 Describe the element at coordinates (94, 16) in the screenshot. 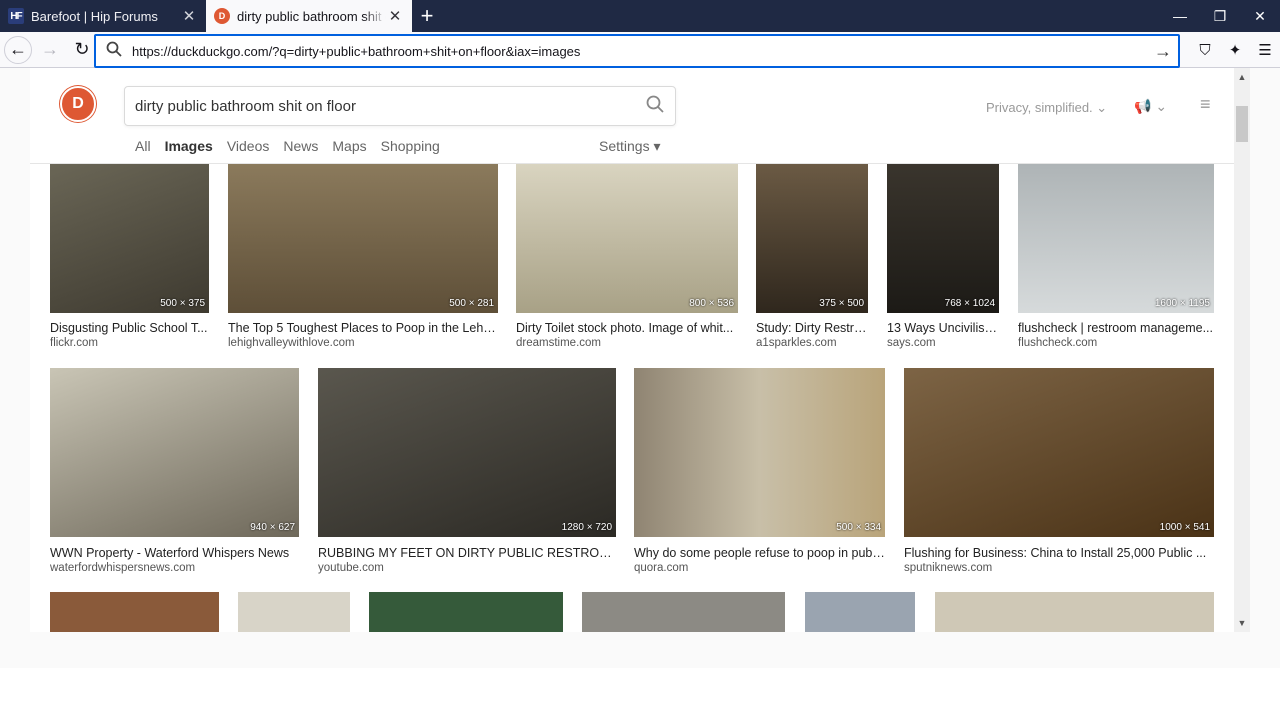

I see `tab-title: Barefoot | Hip Forums` at that location.